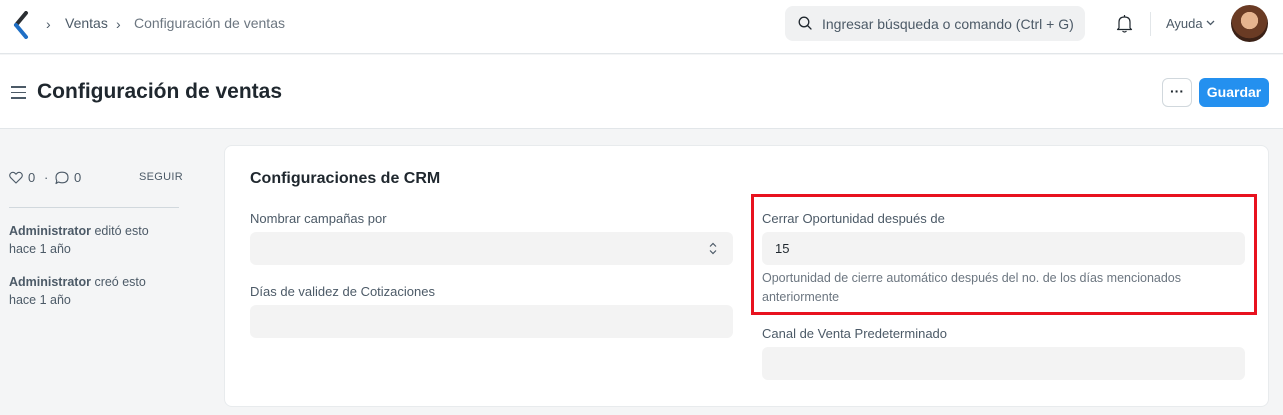  I want to click on highlight-box, so click(1004, 254).